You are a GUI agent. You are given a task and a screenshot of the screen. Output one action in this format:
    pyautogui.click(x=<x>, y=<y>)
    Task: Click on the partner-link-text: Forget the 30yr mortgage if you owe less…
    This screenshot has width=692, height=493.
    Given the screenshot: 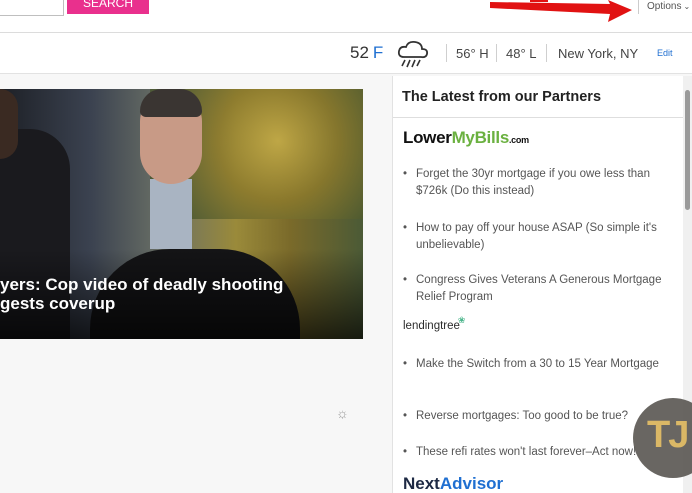 What is the action you would take?
    pyautogui.click(x=533, y=182)
    